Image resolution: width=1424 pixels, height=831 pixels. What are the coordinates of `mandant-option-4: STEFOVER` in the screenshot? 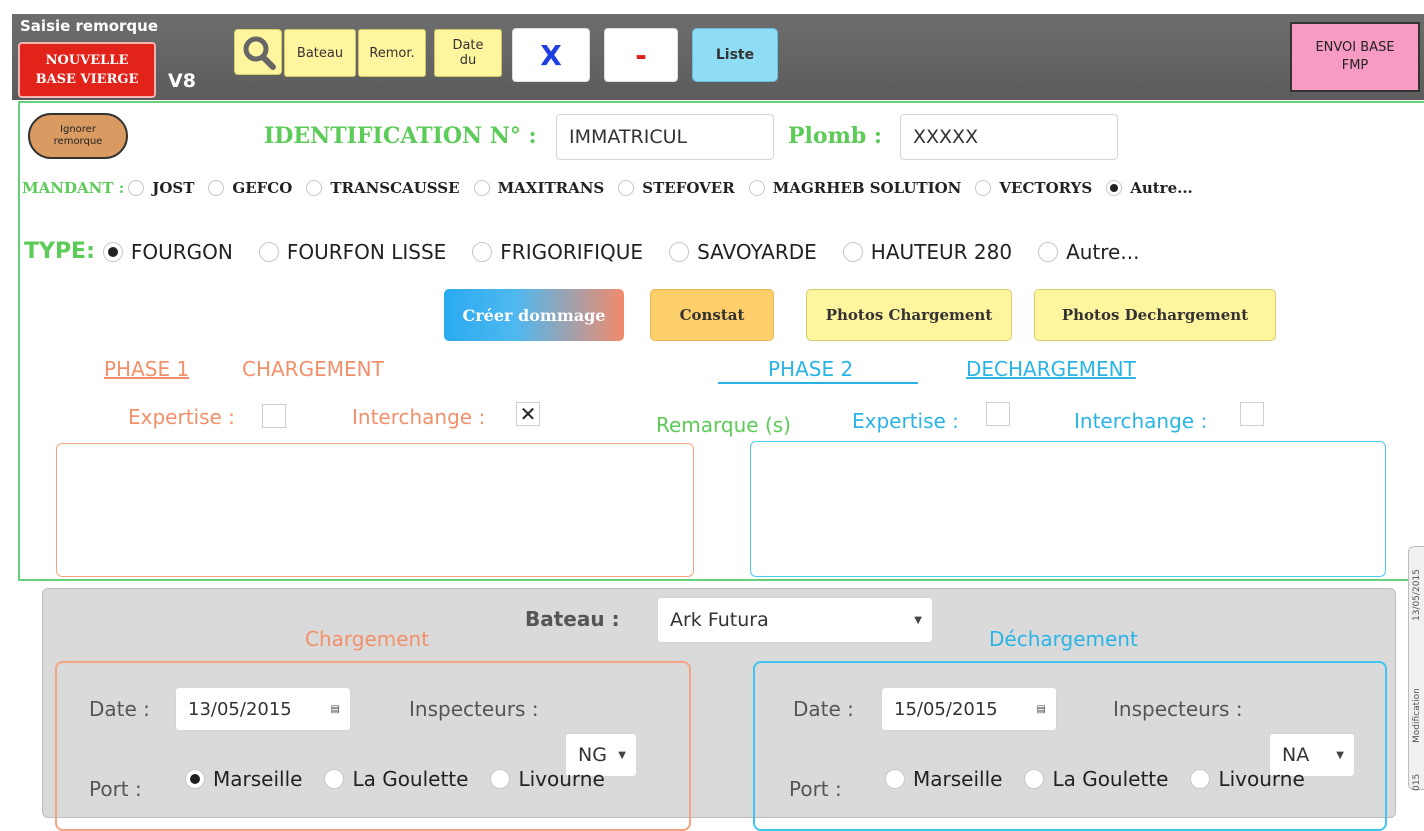 It's located at (676, 188).